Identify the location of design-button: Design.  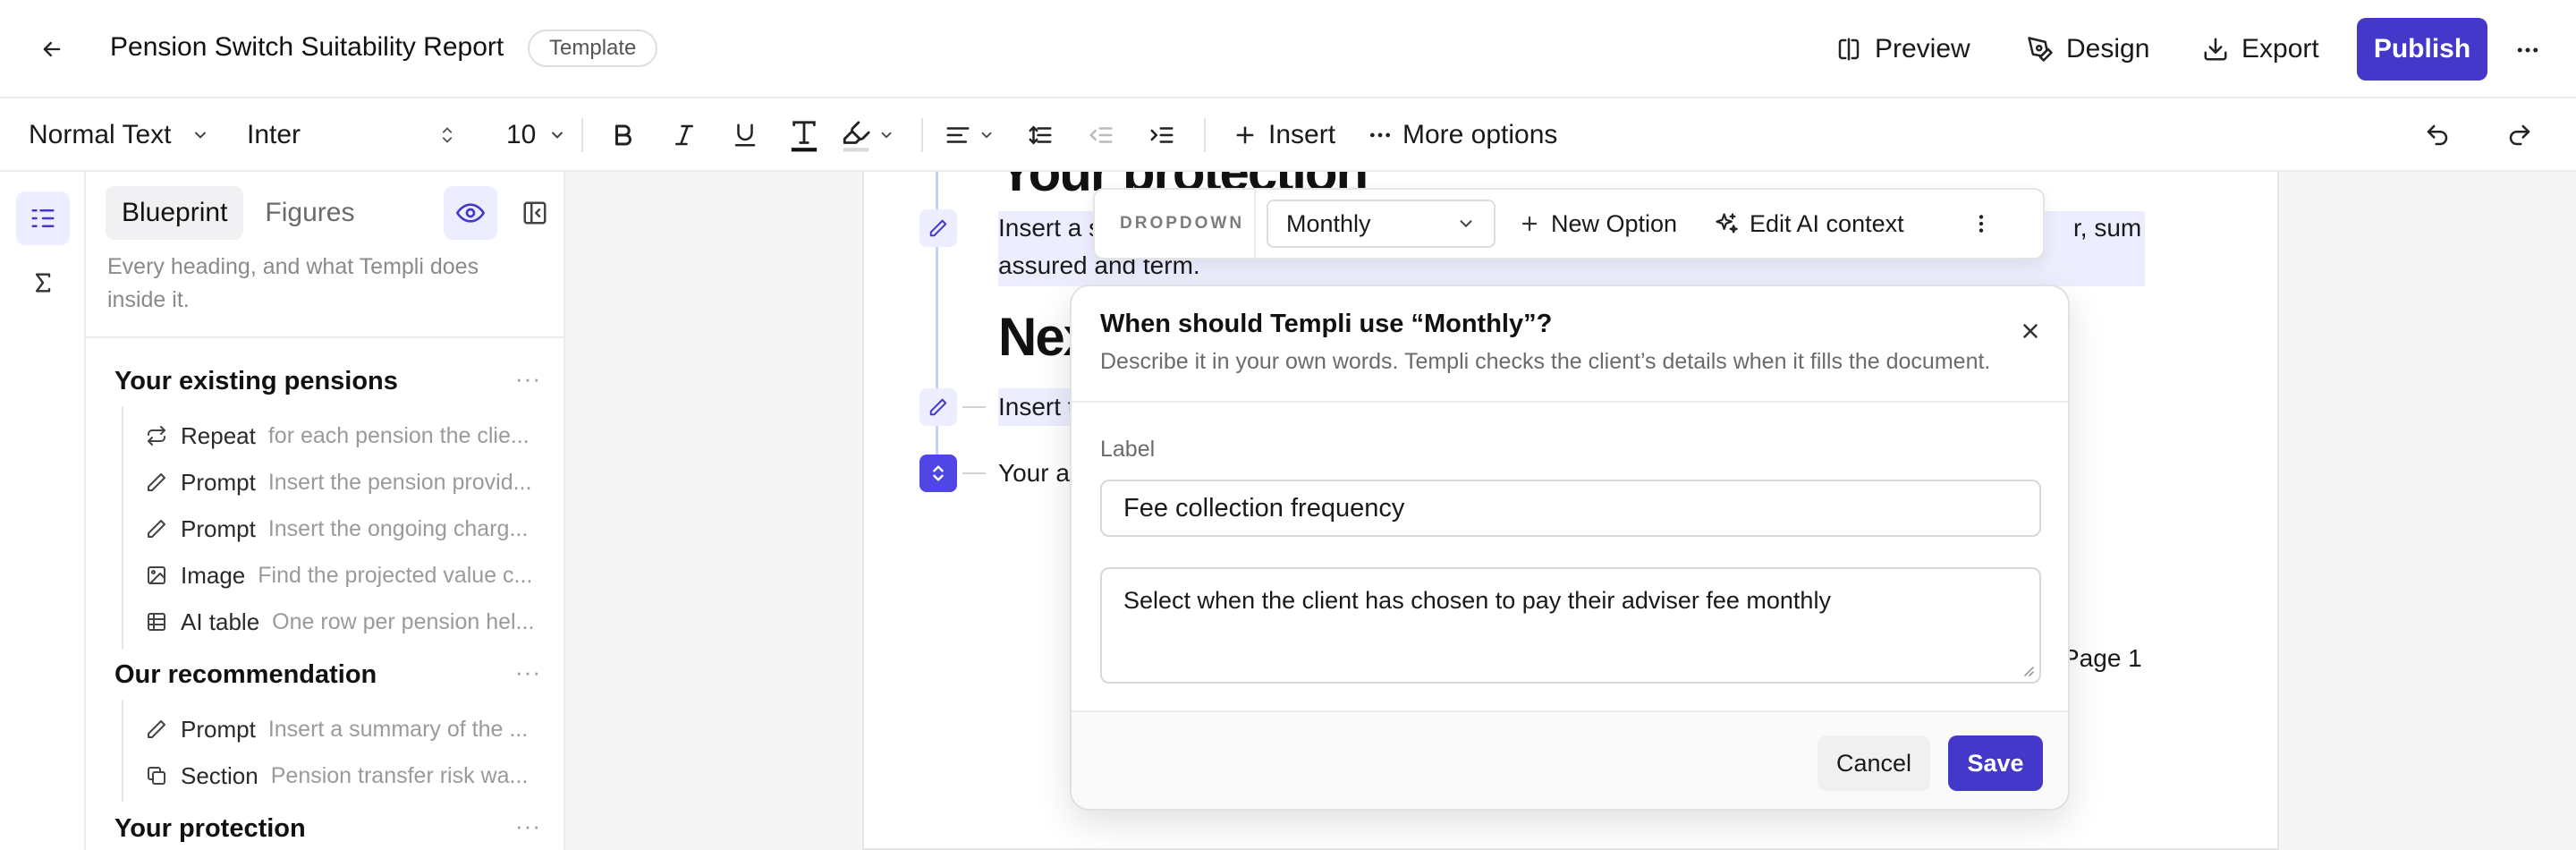
(2088, 50).